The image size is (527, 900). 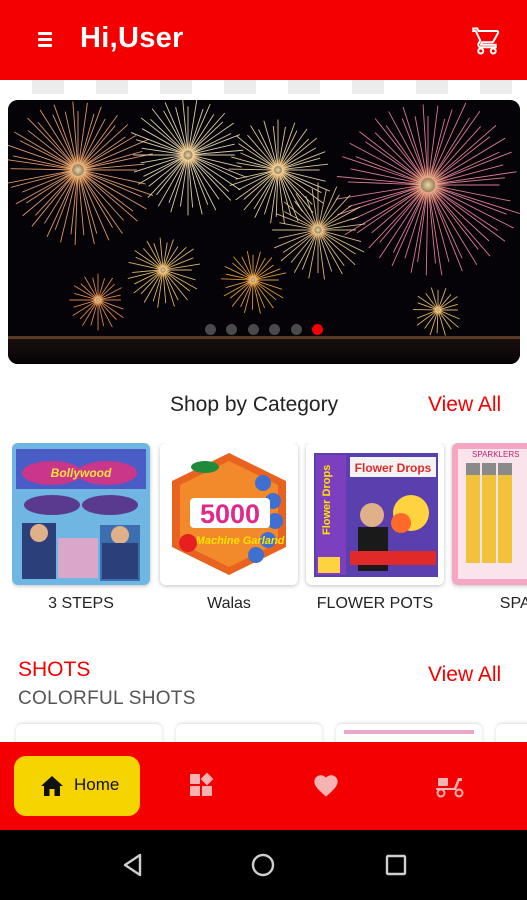 What do you see at coordinates (375, 603) in the screenshot?
I see `category-label: FLOWER POTS` at bounding box center [375, 603].